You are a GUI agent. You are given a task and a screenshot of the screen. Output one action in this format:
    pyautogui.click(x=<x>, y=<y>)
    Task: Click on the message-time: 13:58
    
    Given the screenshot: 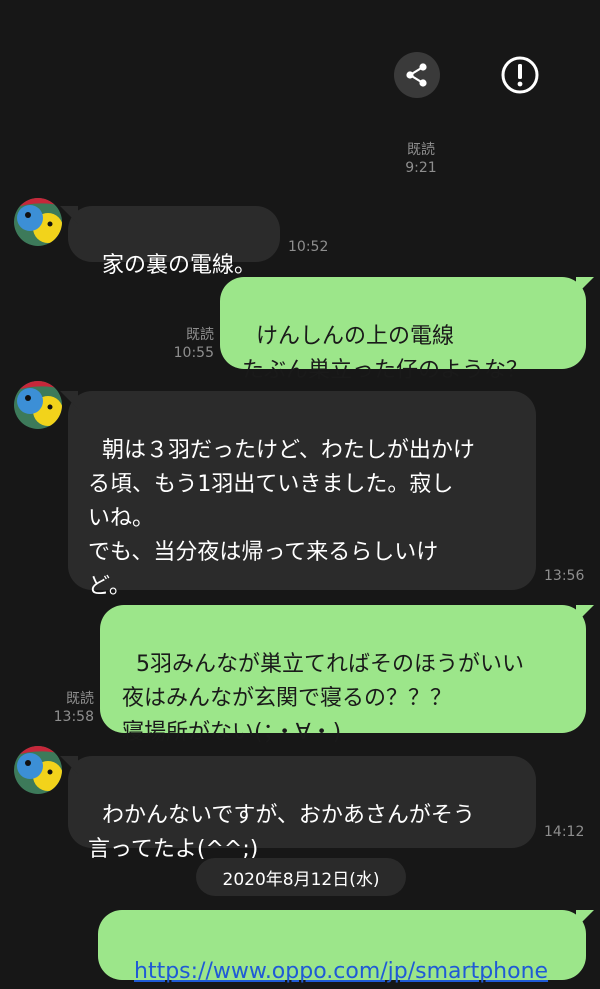 What is the action you would take?
    pyautogui.click(x=73, y=717)
    